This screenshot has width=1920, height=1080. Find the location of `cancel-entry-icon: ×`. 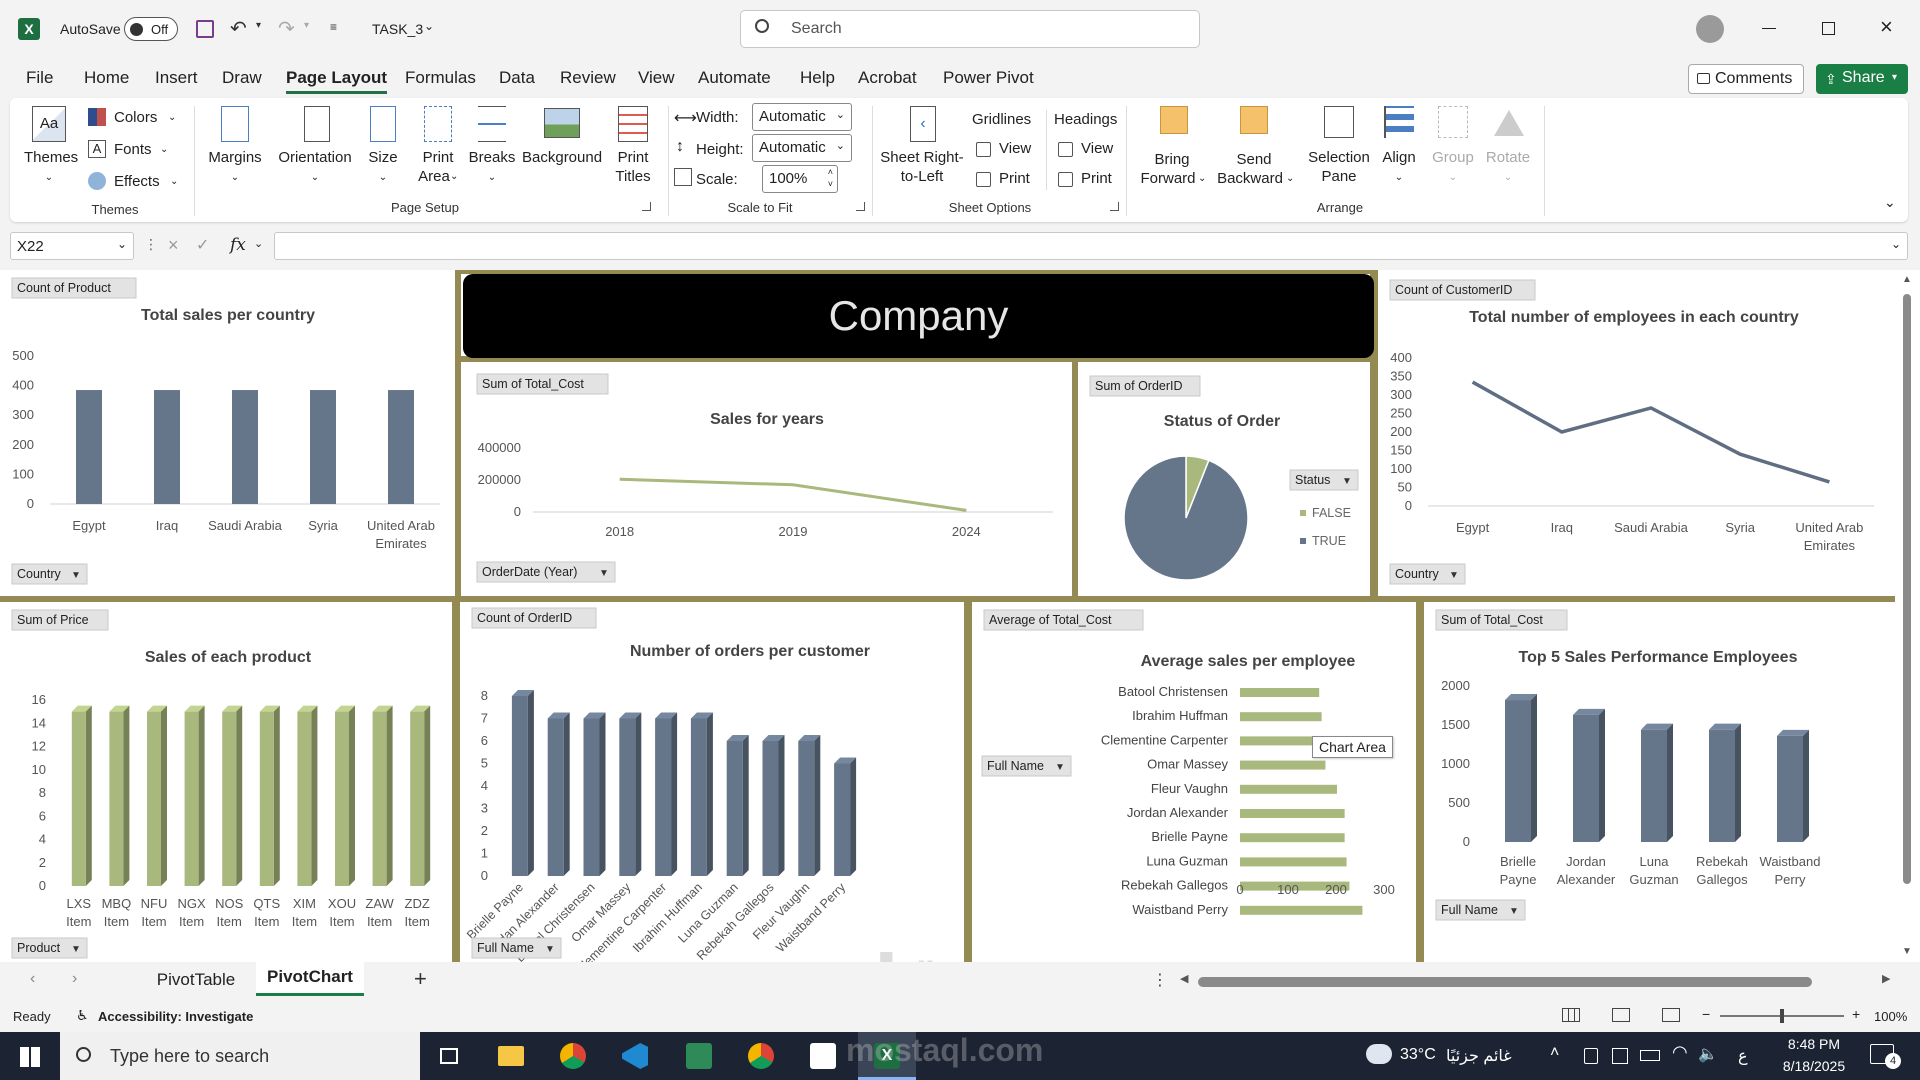

cancel-entry-icon: × is located at coordinates (173, 245).